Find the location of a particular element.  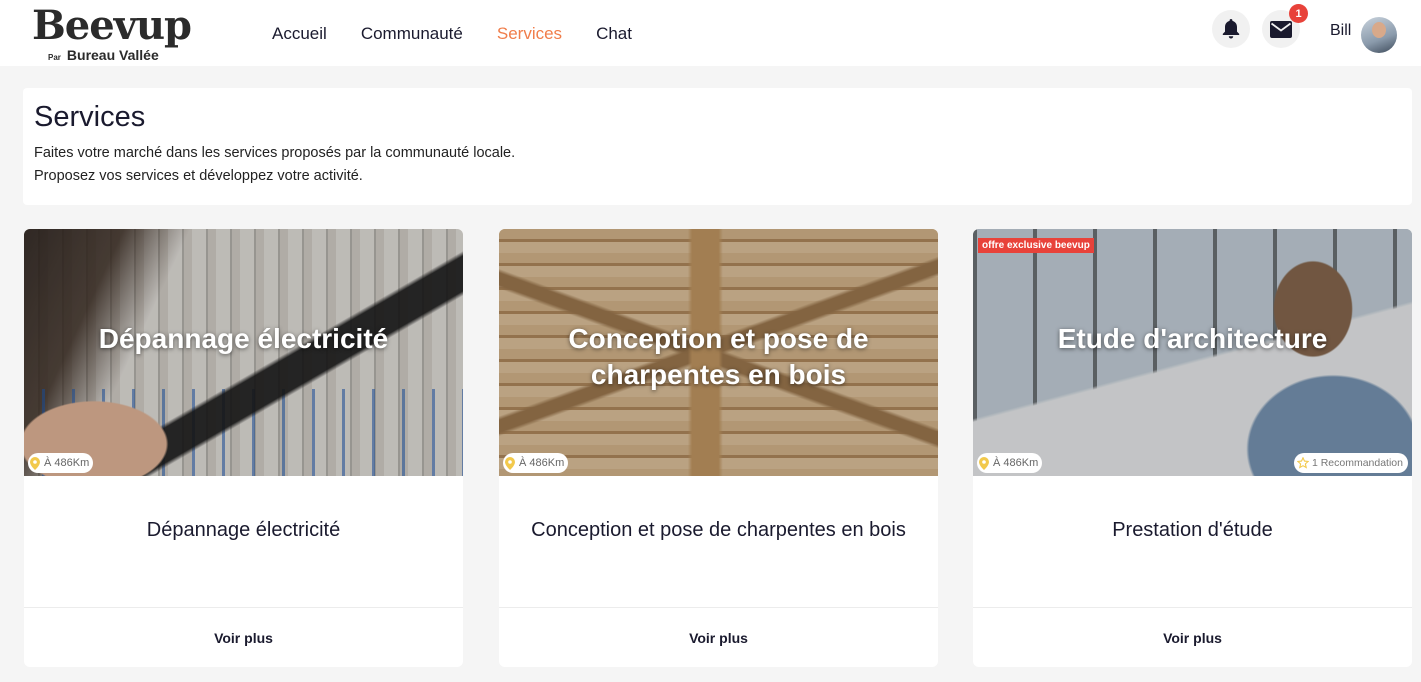

notifications-button is located at coordinates (1231, 29).